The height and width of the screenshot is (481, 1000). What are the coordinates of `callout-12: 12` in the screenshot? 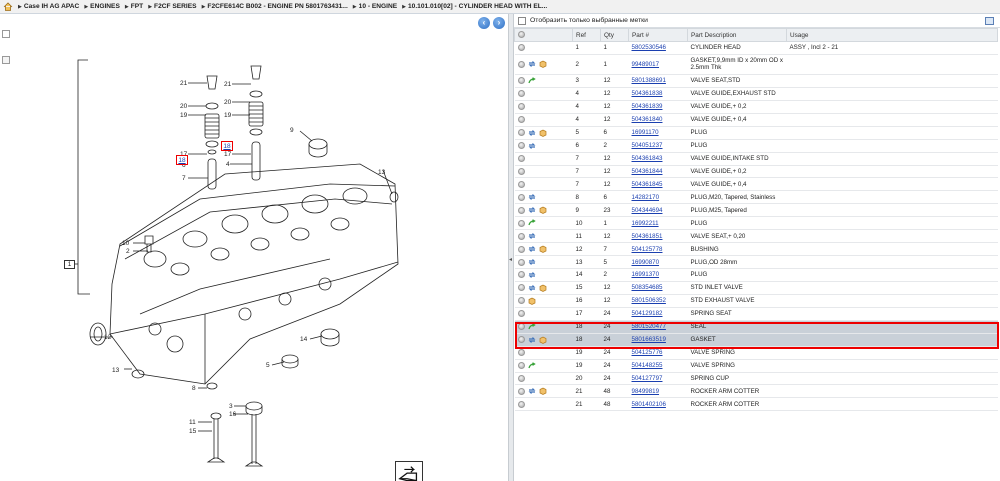 It's located at (108, 337).